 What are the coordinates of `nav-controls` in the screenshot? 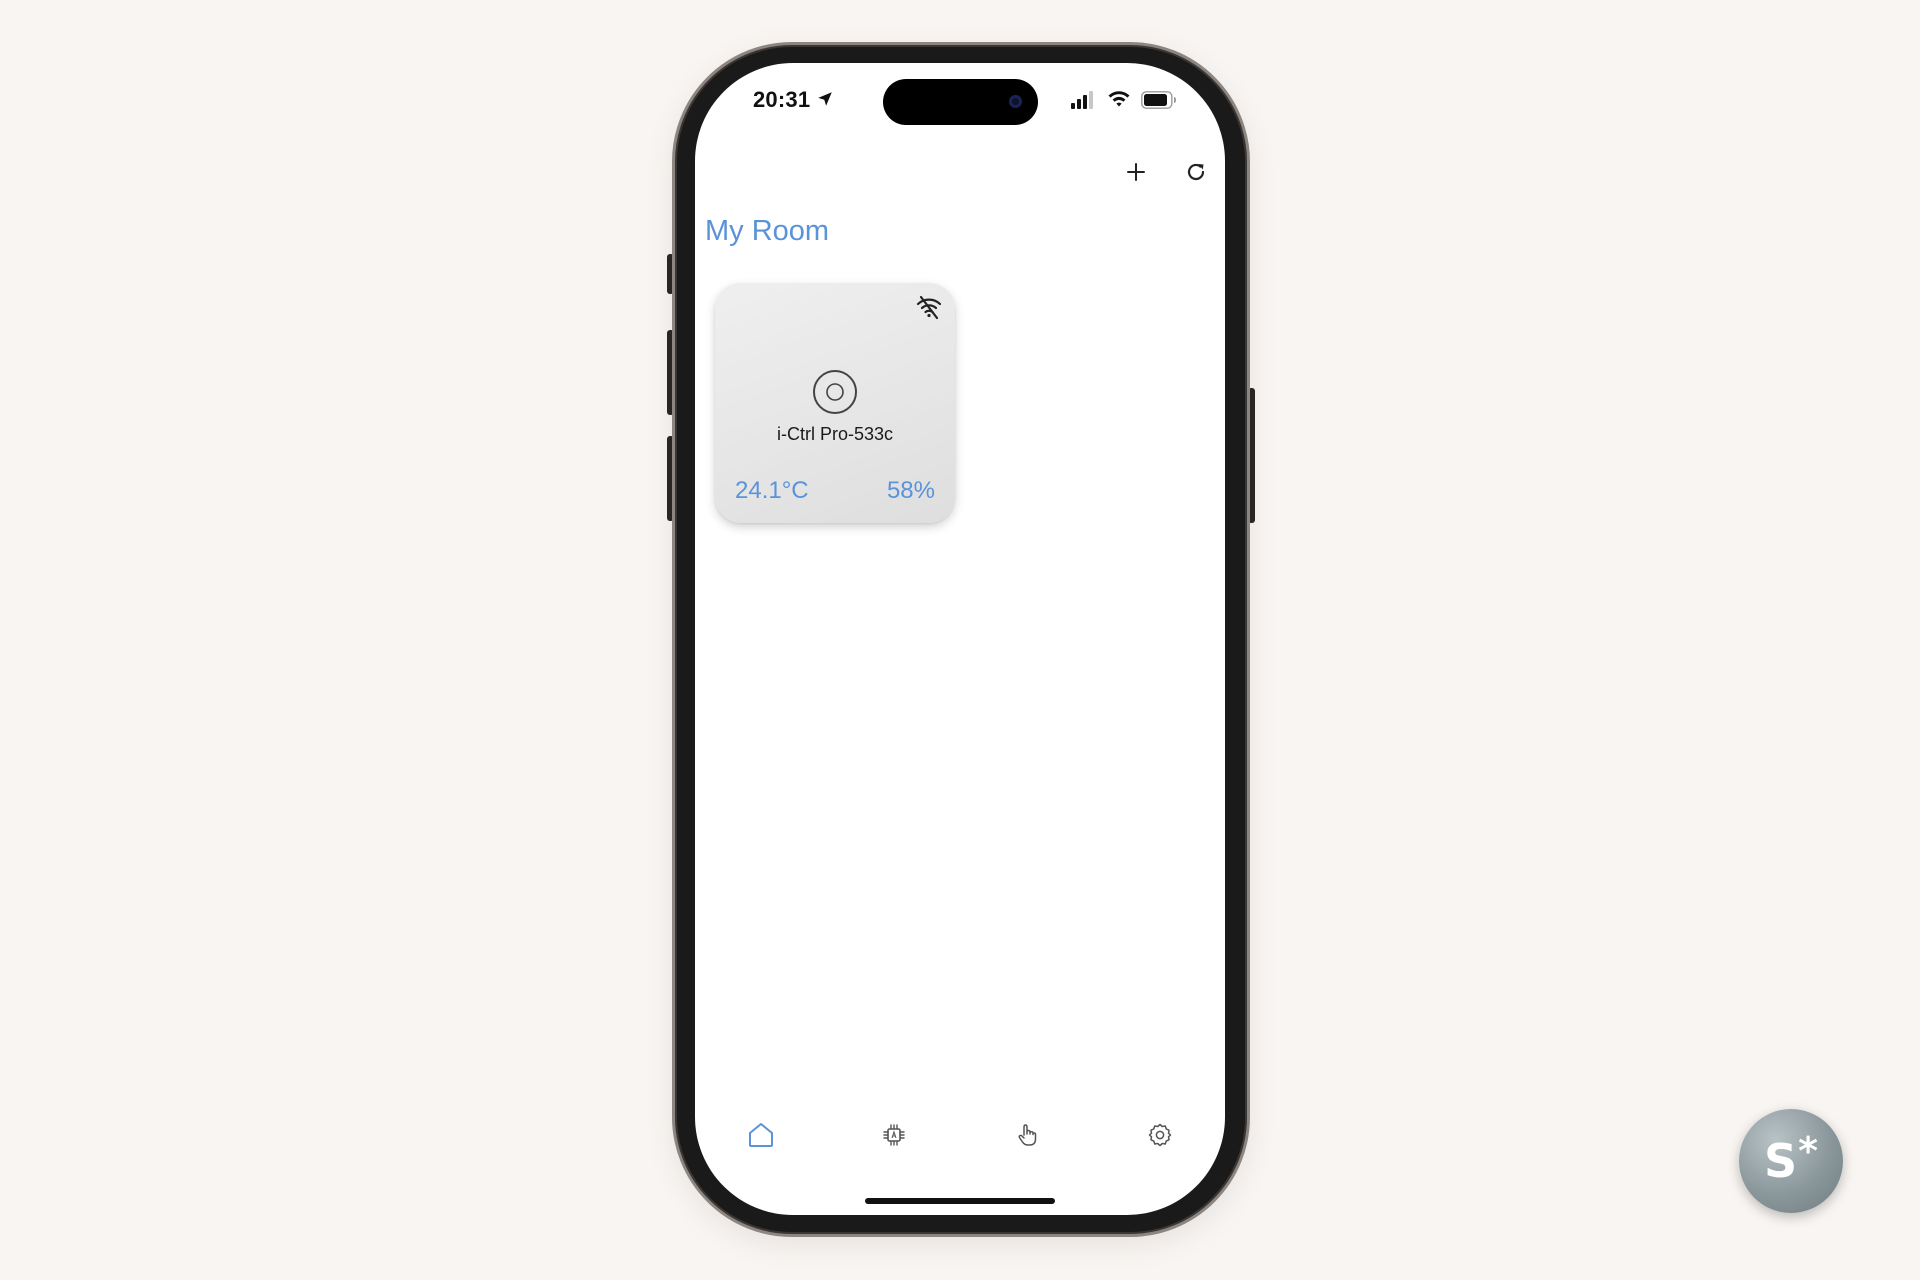 It's located at (1027, 1135).